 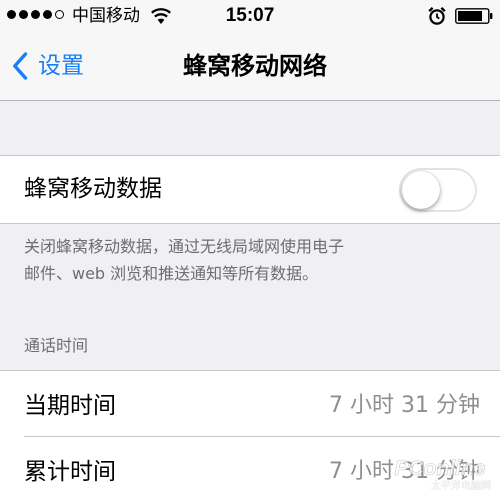 I want to click on status-clock: 15:07, so click(x=250, y=15).